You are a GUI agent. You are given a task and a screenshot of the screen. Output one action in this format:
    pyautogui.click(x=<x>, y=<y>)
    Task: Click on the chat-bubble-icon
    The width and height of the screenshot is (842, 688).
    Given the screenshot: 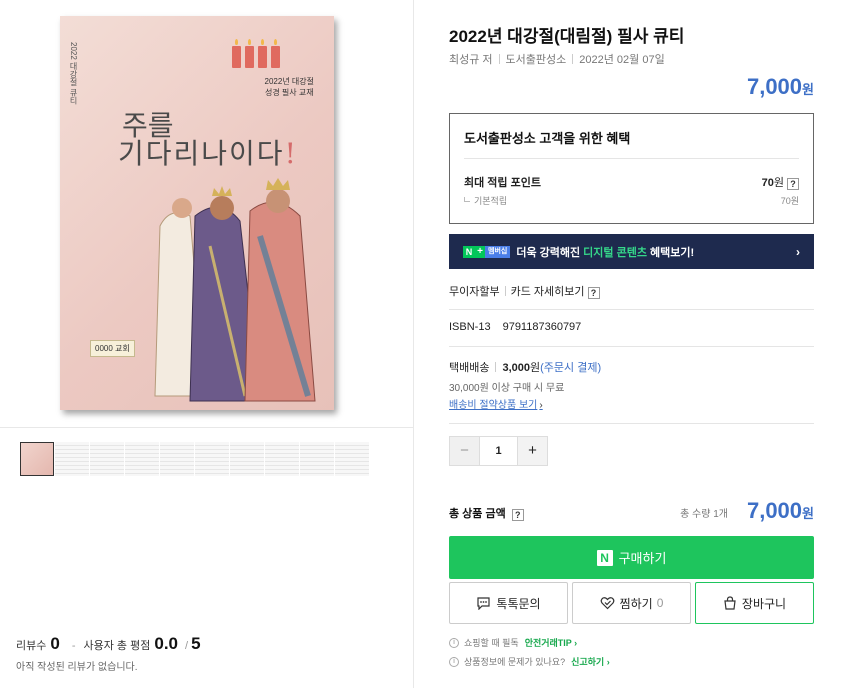 What is the action you would take?
    pyautogui.click(x=484, y=603)
    